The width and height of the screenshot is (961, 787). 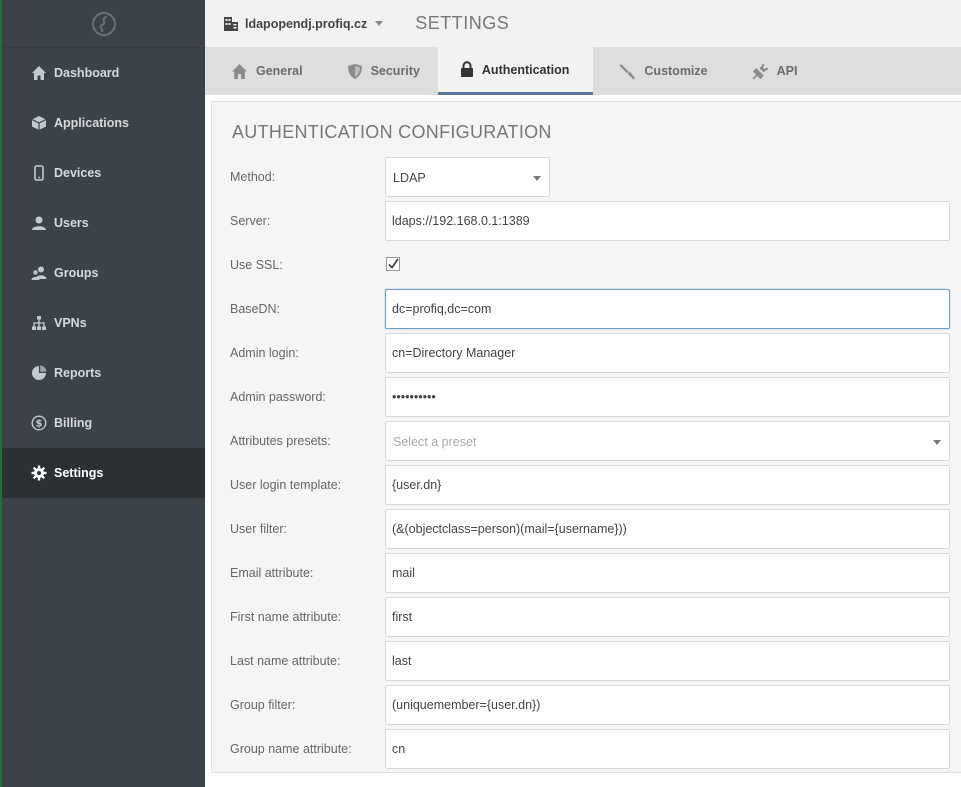 What do you see at coordinates (285, 661) in the screenshot?
I see `last-name-attribute-label: Last name attribute:` at bounding box center [285, 661].